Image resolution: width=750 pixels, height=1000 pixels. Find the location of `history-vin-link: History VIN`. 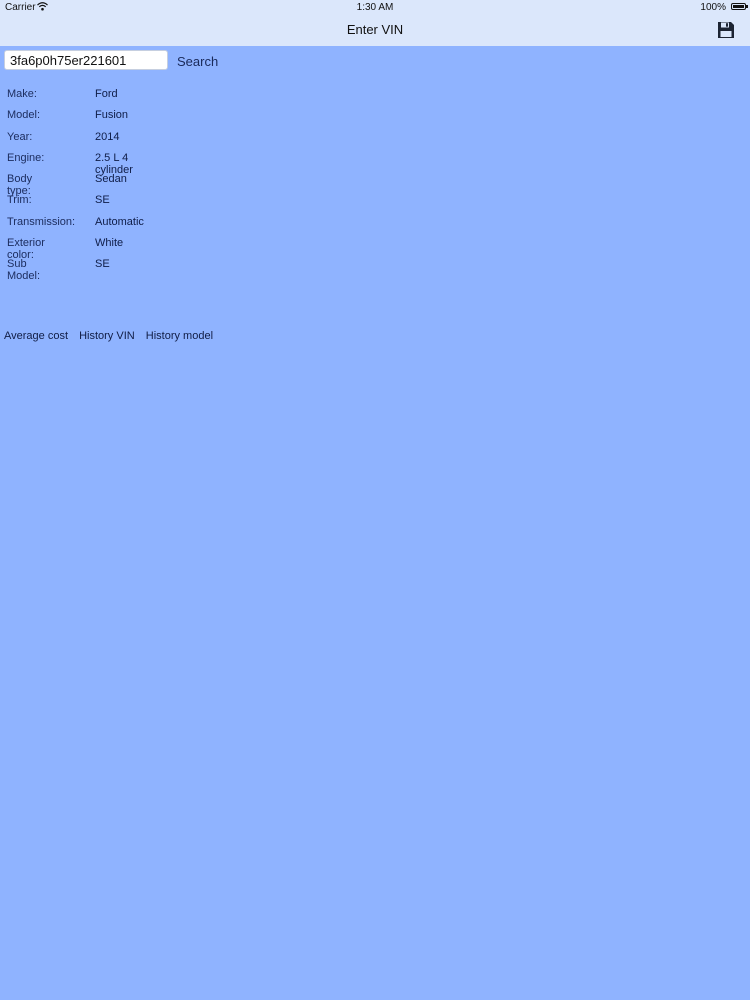

history-vin-link: History VIN is located at coordinates (107, 336).